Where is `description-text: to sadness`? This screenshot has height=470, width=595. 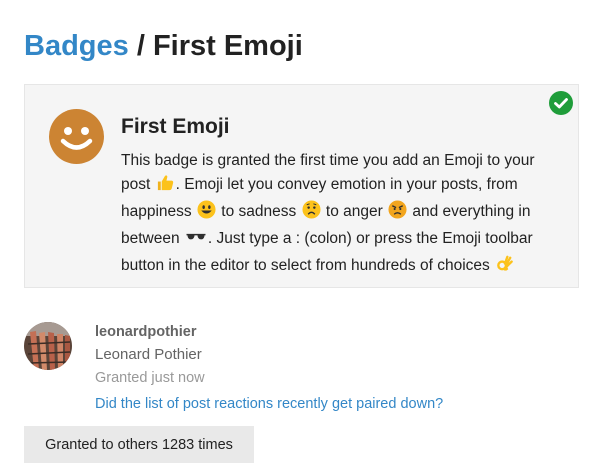
description-text: to sadness is located at coordinates (256, 211).